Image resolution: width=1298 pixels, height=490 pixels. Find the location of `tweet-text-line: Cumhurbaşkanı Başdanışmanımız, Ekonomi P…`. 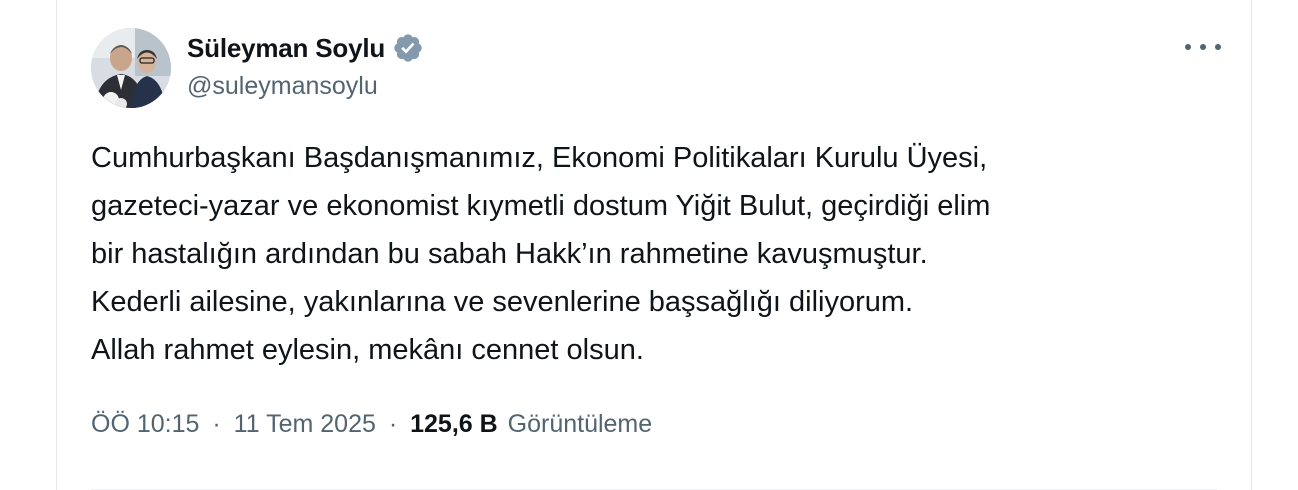

tweet-text-line: Cumhurbaşkanı Başdanışmanımız, Ekonomi P… is located at coordinates (539, 158).